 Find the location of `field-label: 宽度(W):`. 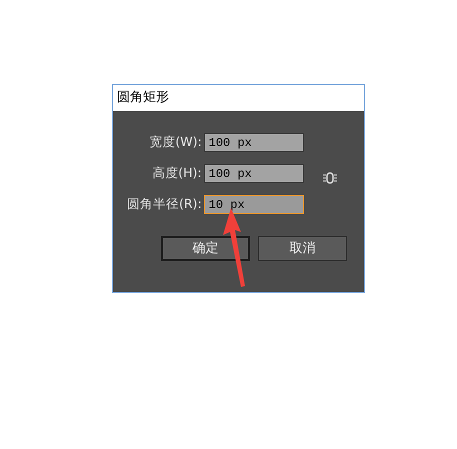

field-label: 宽度(W): is located at coordinates (175, 142).